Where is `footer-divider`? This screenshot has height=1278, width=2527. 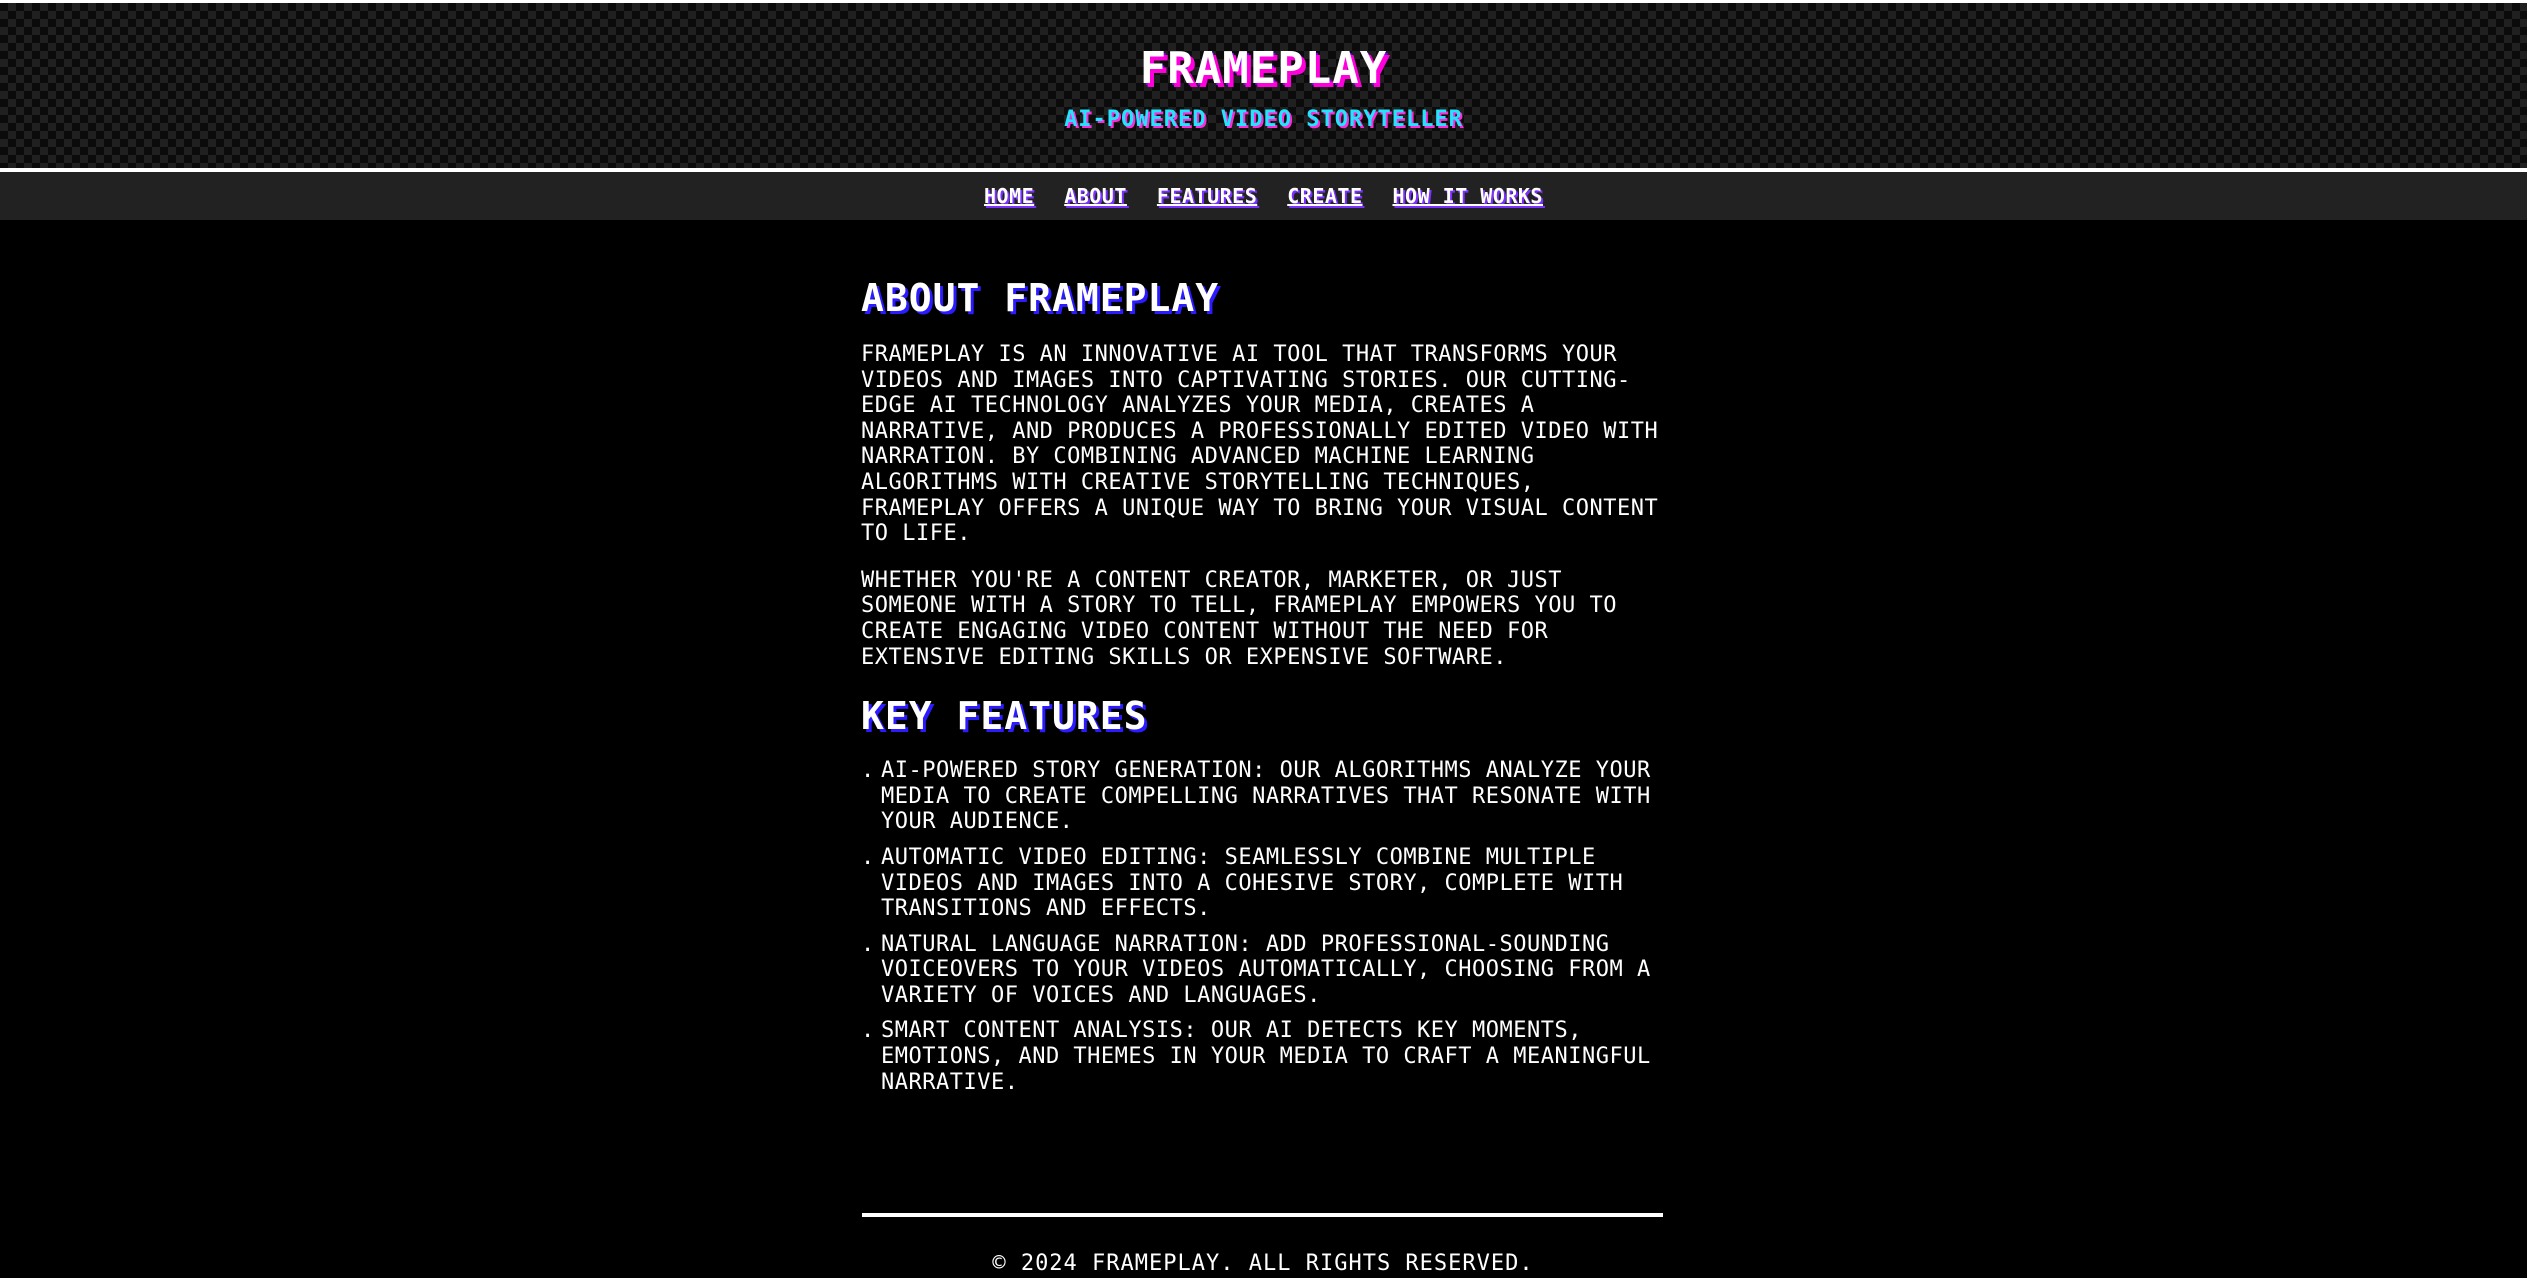 footer-divider is located at coordinates (1262, 1215).